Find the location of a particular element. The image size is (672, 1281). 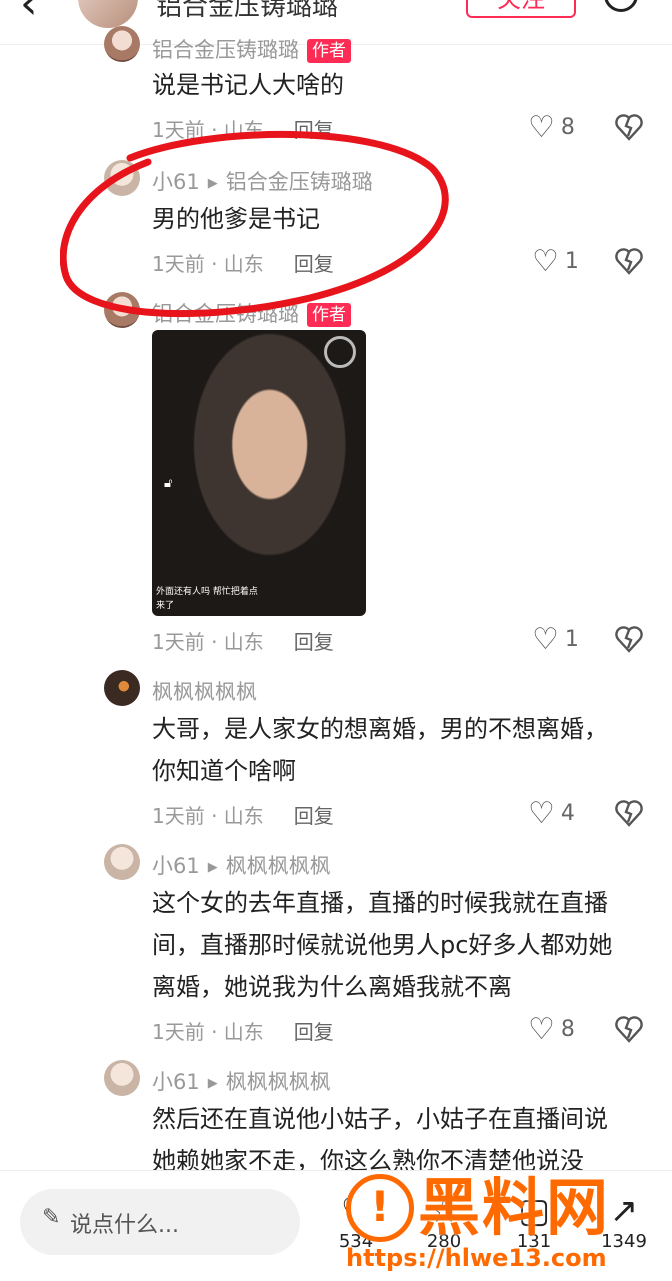

search-icon is located at coordinates (621, 6).